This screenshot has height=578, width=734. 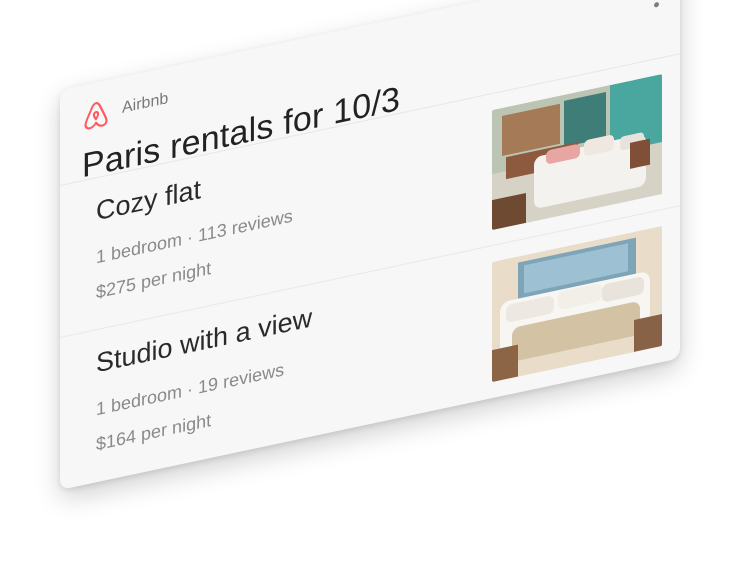 What do you see at coordinates (145, 103) in the screenshot?
I see `brand-name: Airbnb` at bounding box center [145, 103].